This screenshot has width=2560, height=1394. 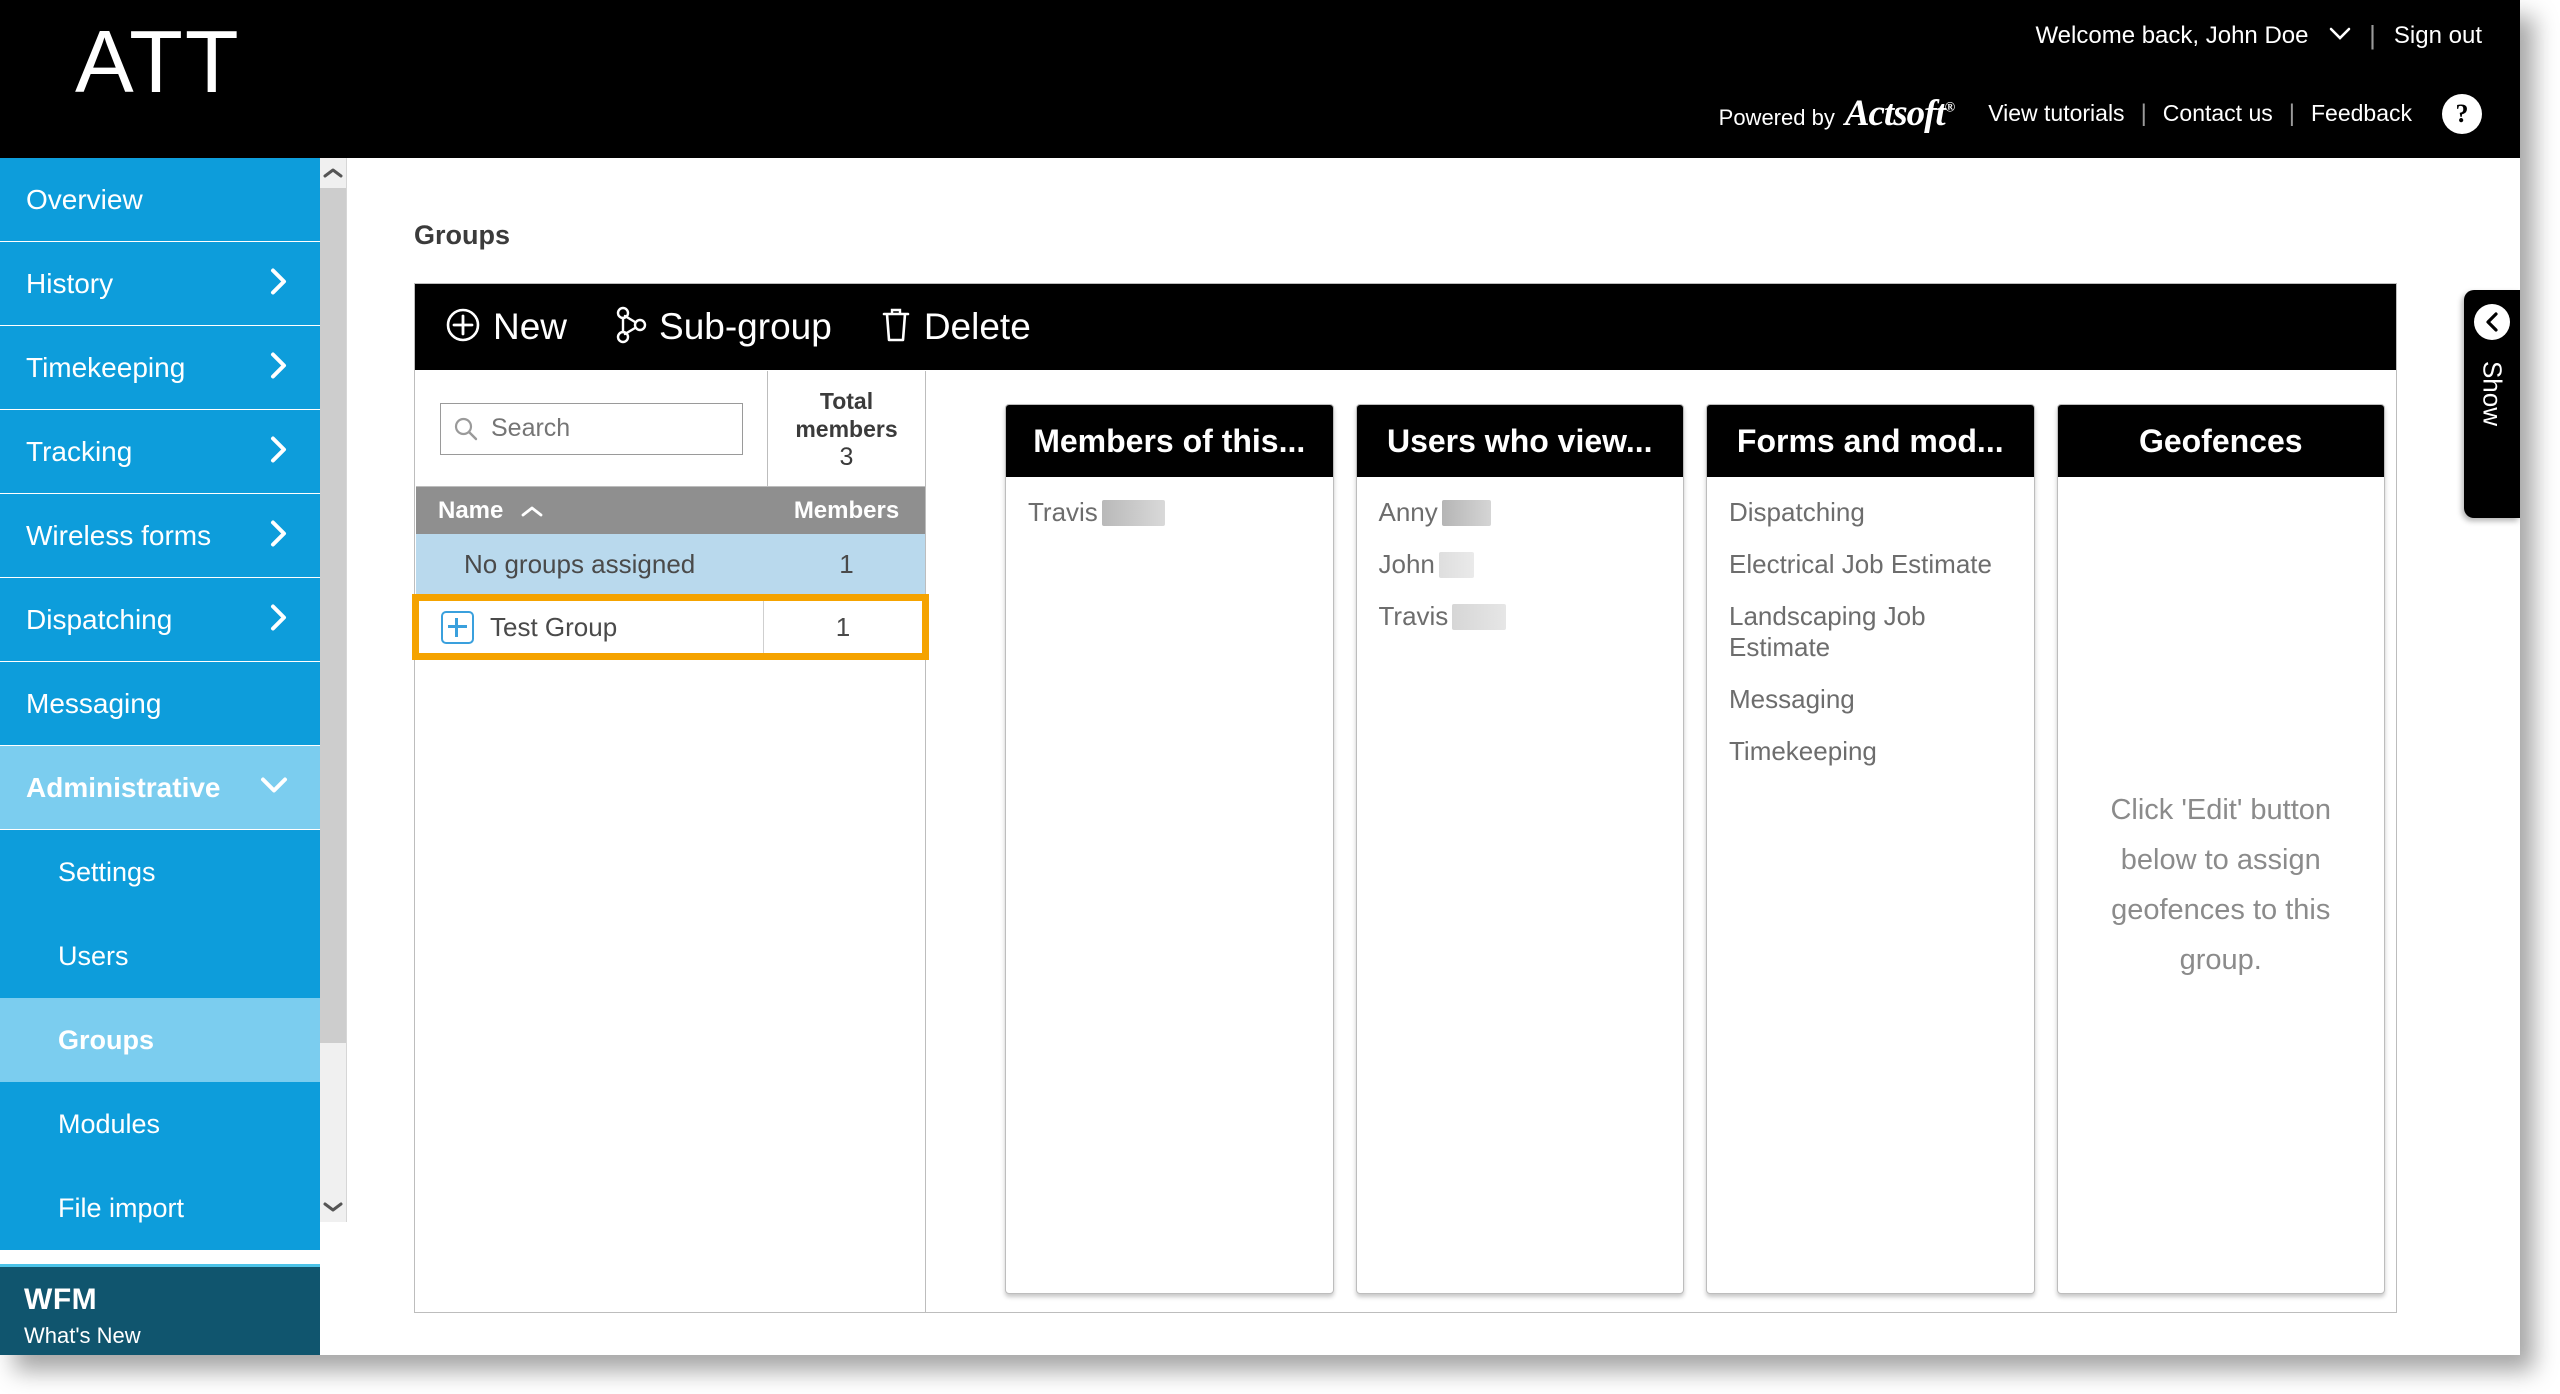 What do you see at coordinates (1531, 564) in the screenshot?
I see `list-item: John` at bounding box center [1531, 564].